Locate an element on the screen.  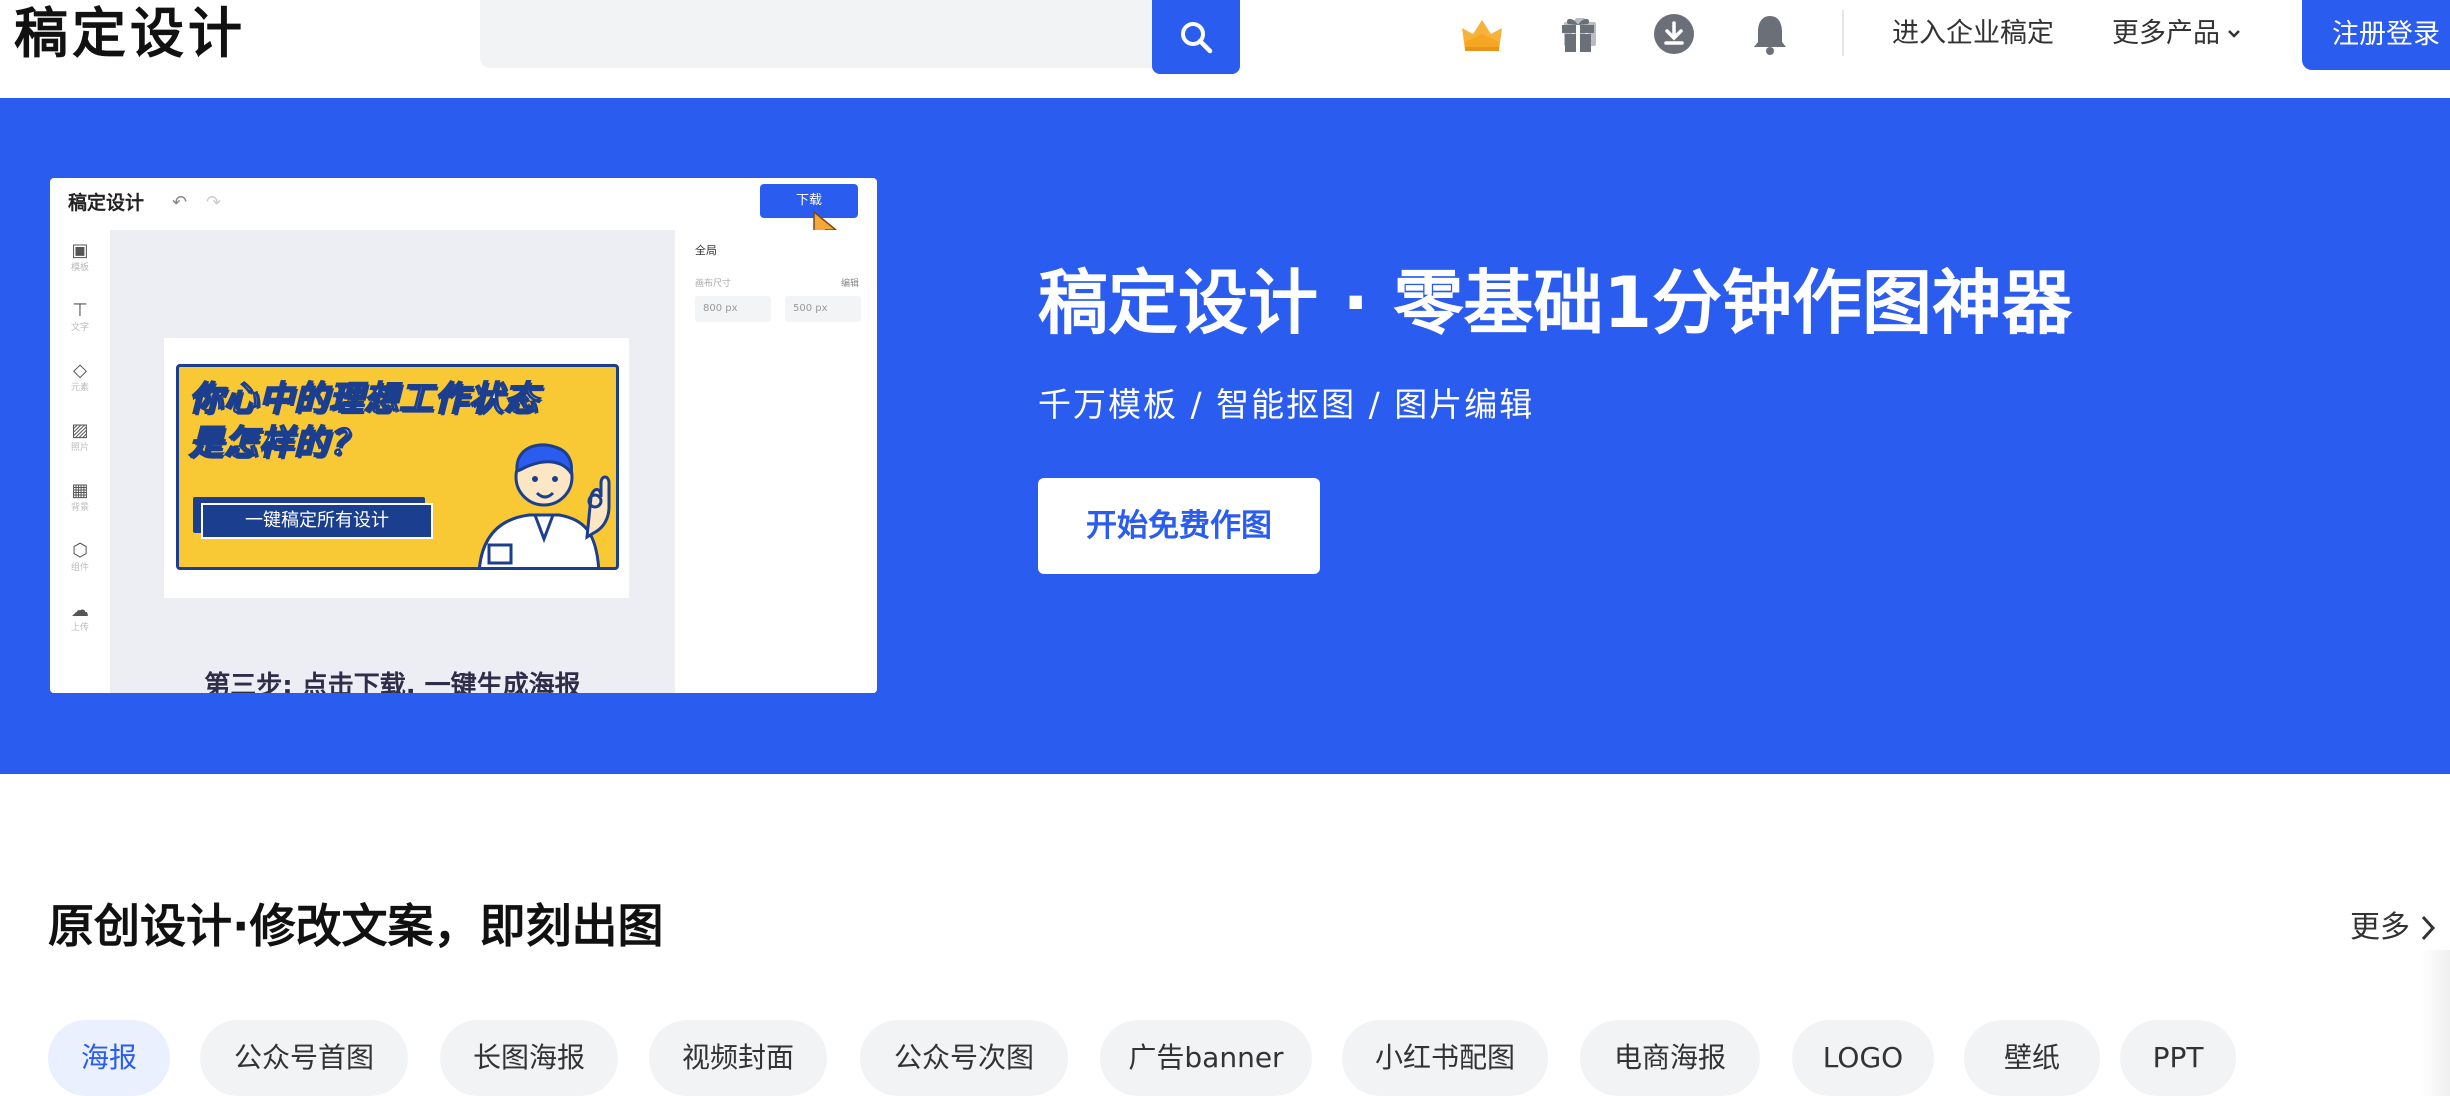
start-free-design-button: 开始免费作图 is located at coordinates (1179, 526).